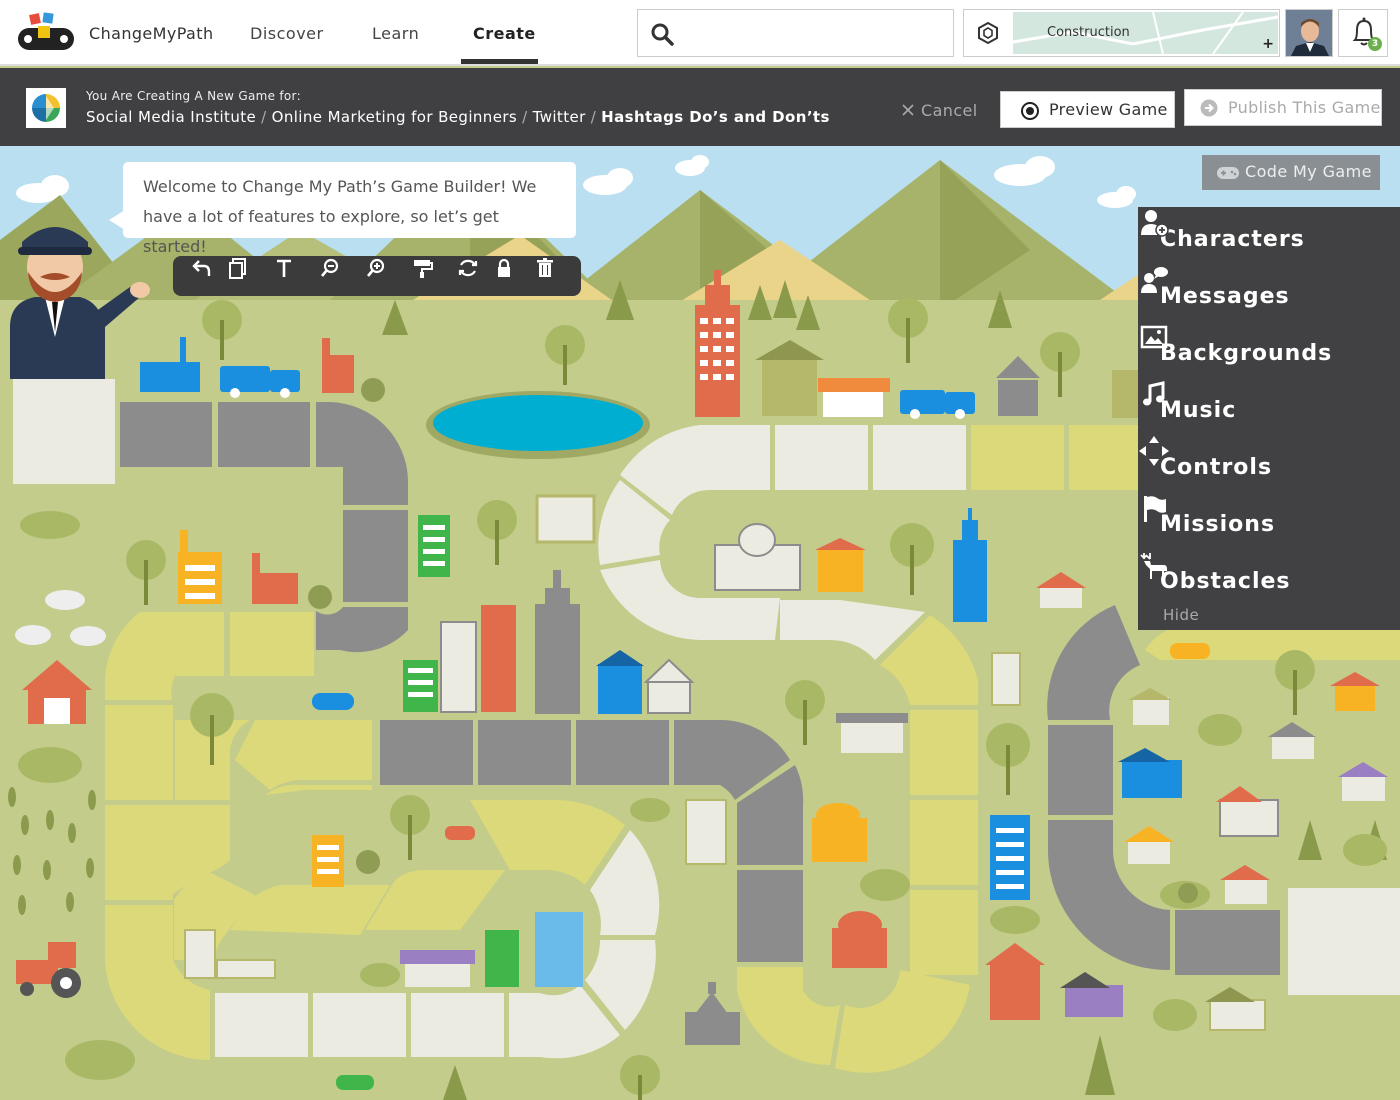 This screenshot has height=1100, width=1400. What do you see at coordinates (1268, 44) in the screenshot?
I see `add-icon: +` at bounding box center [1268, 44].